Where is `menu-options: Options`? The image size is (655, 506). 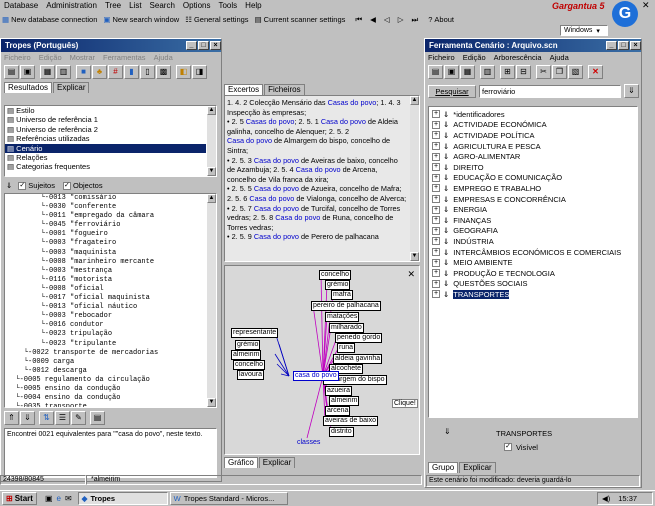 menu-options: Options is located at coordinates (197, 5).